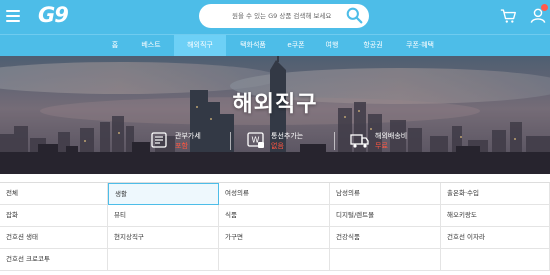  Describe the element at coordinates (274, 238) in the screenshot. I see `category-item: 가구면` at that location.